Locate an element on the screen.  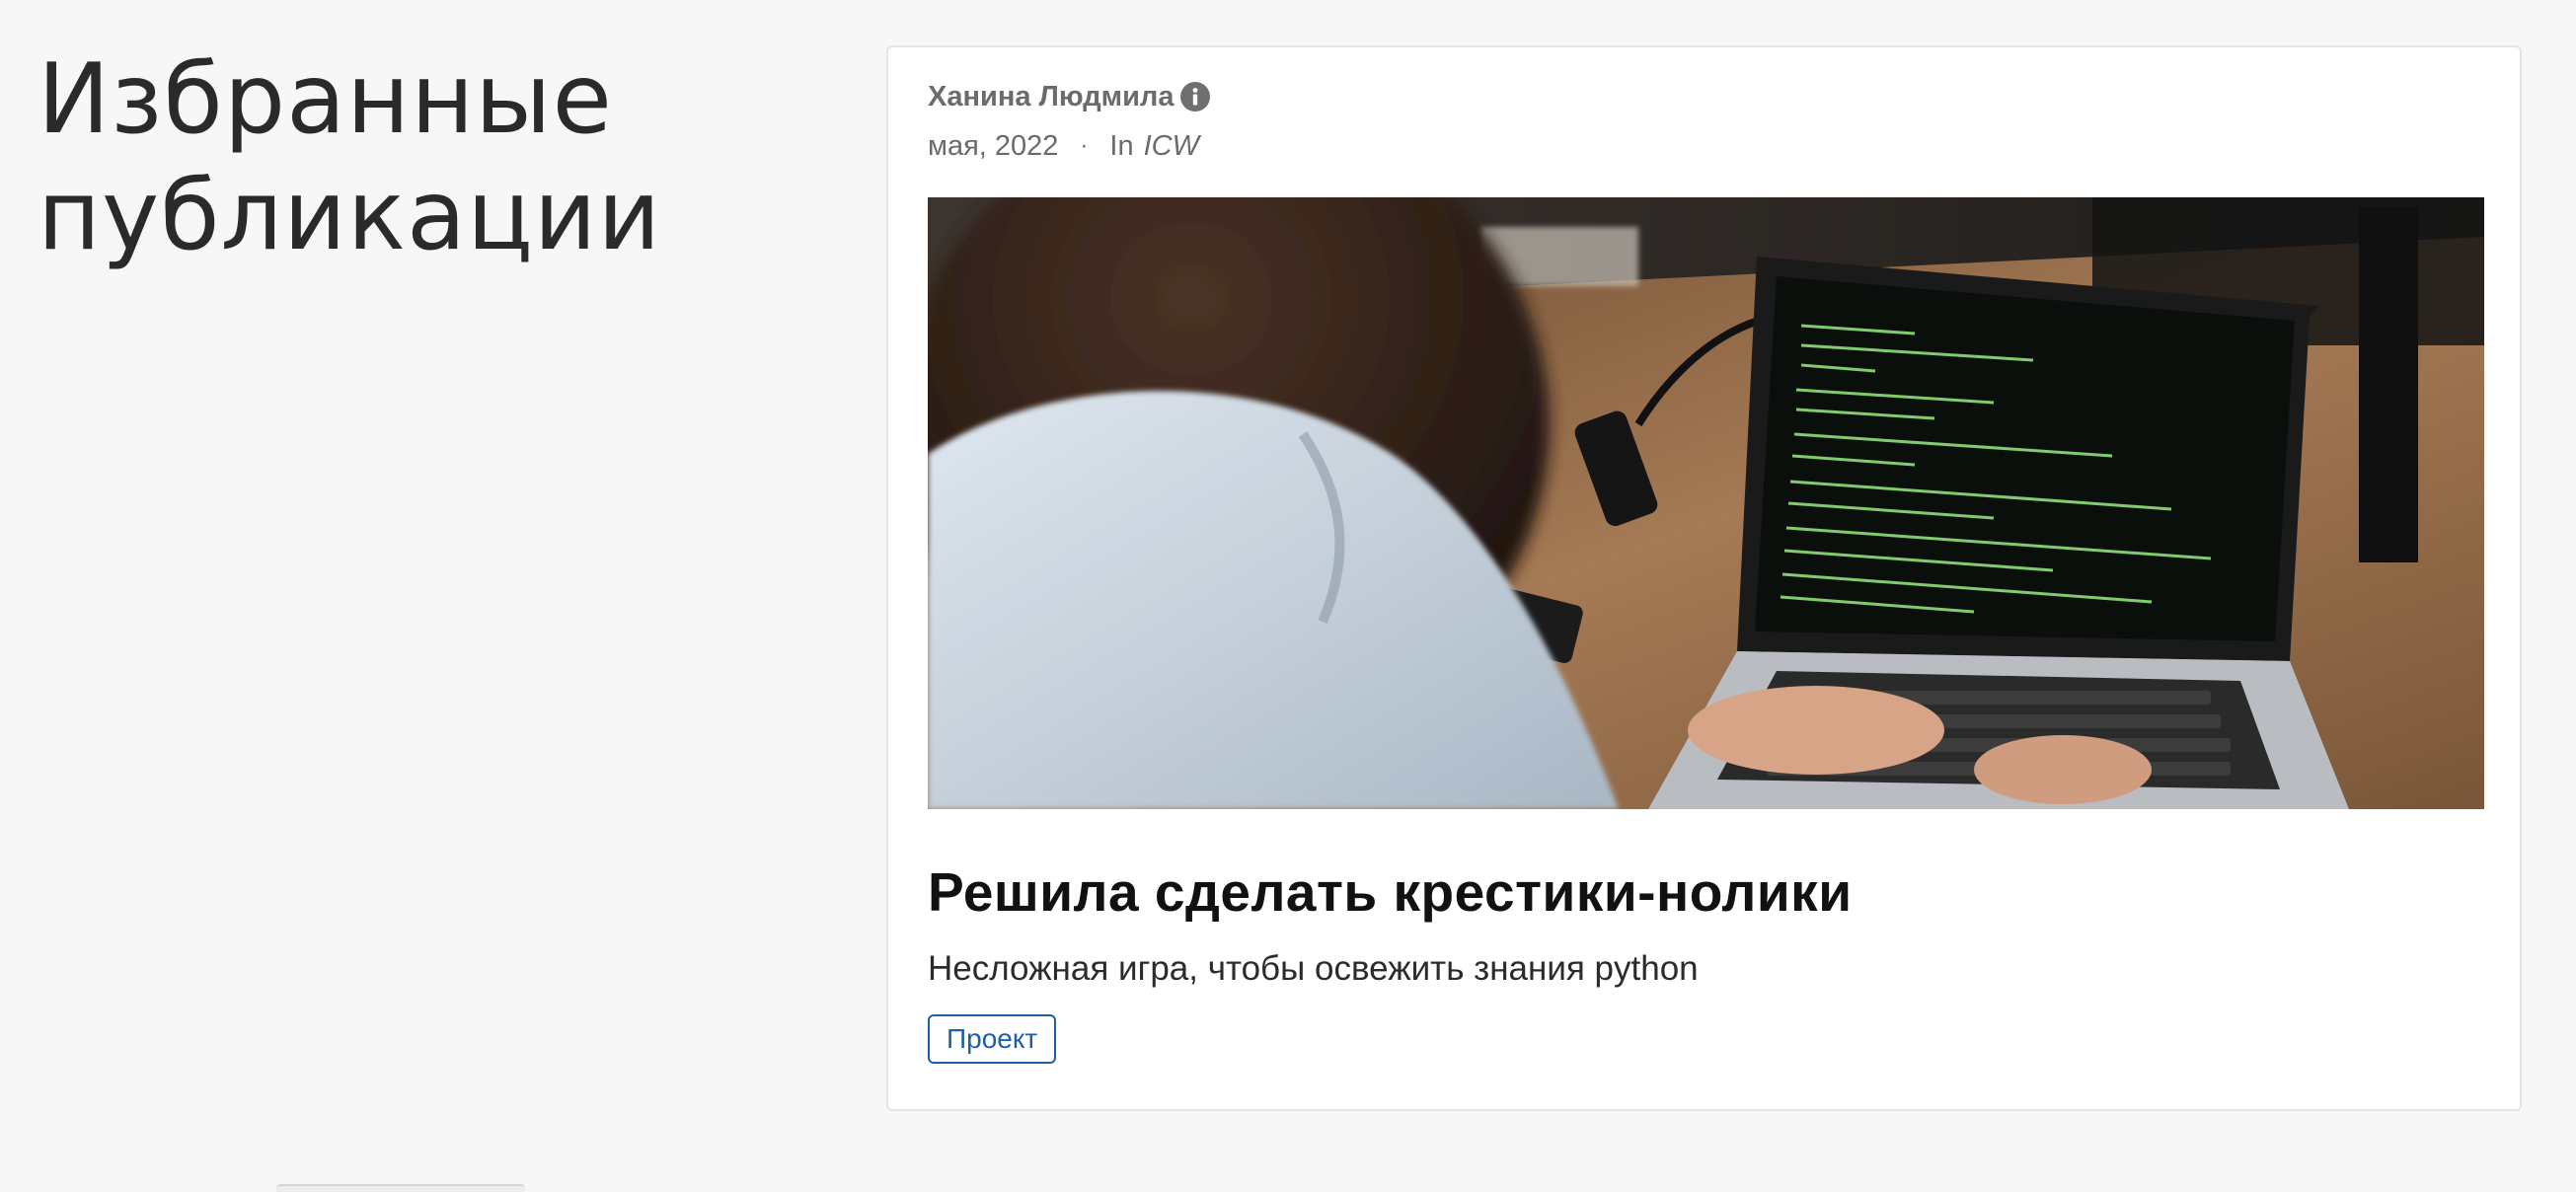
next-card-edge is located at coordinates (400, 1188).